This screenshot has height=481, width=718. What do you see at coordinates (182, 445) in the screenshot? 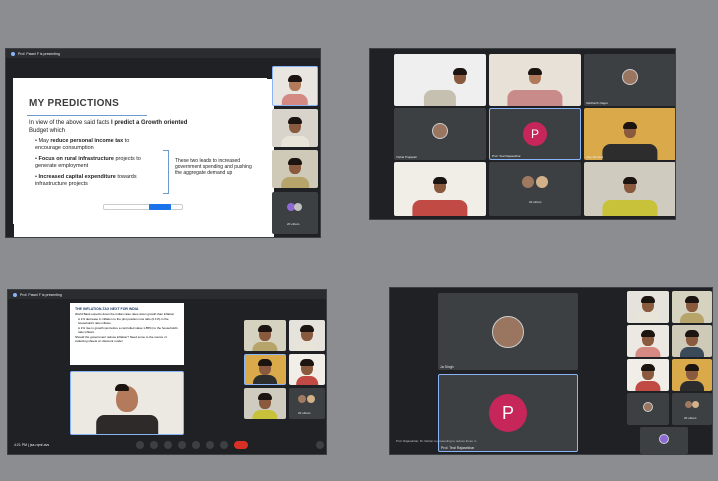
I see `raise-hand-button` at bounding box center [182, 445].